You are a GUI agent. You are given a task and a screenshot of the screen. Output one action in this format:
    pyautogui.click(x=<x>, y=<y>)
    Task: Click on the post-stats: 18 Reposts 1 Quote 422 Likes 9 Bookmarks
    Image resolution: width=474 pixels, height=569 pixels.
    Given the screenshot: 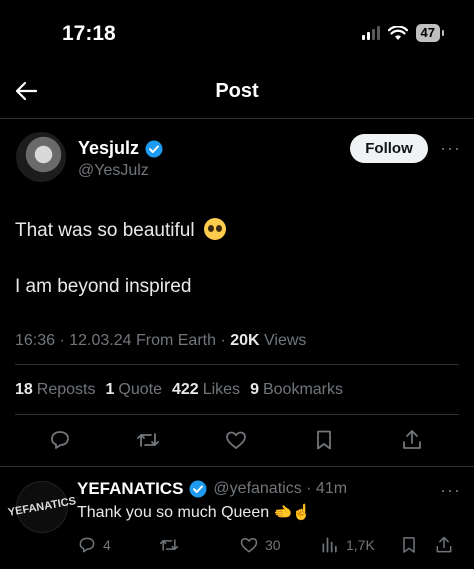 What is the action you would take?
    pyautogui.click(x=179, y=390)
    